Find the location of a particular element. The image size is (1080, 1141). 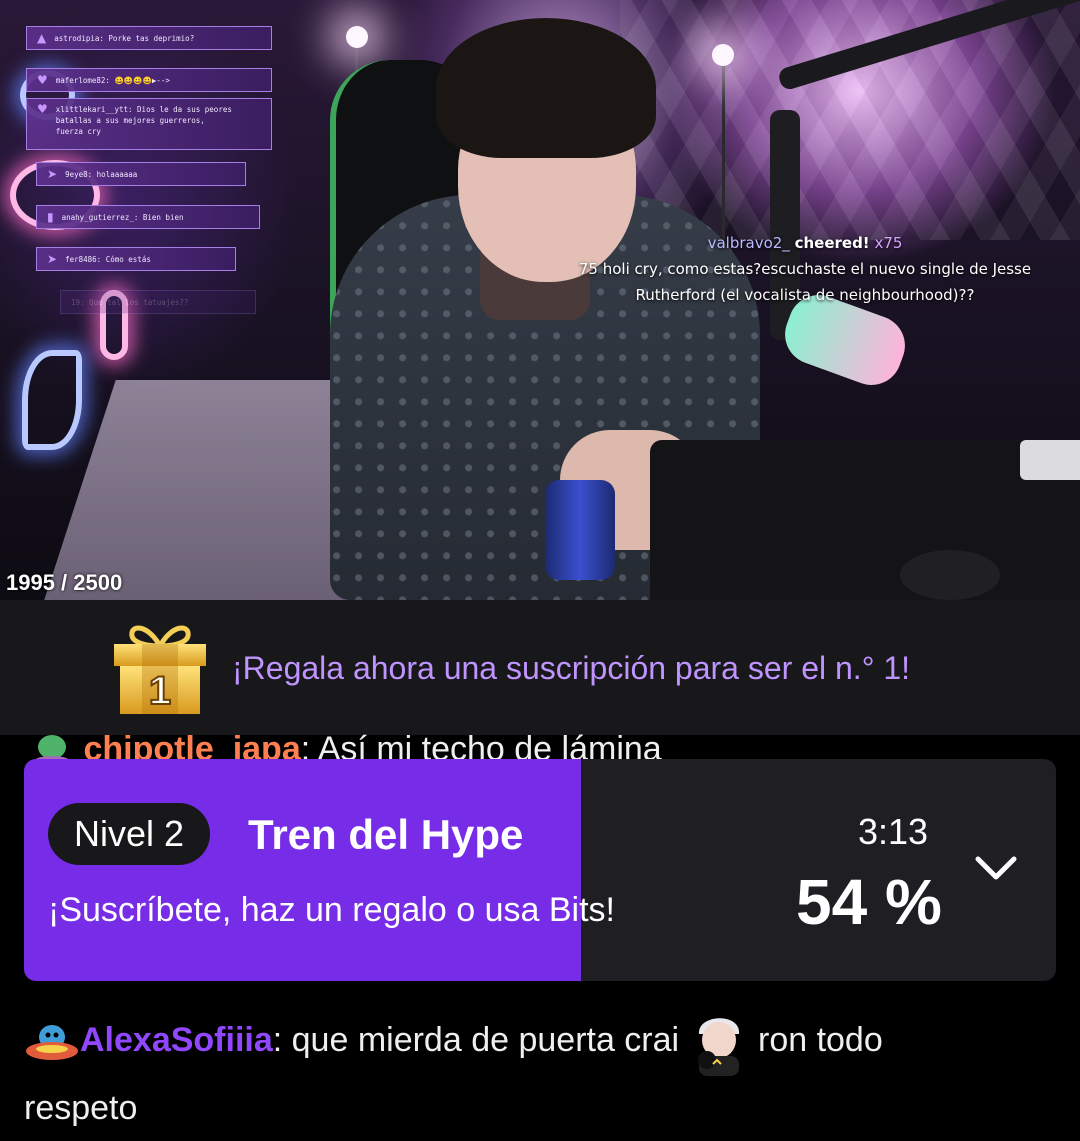

overlay-chat-text: anahy_gutierrez_: Bien bien is located at coordinates (122, 217).